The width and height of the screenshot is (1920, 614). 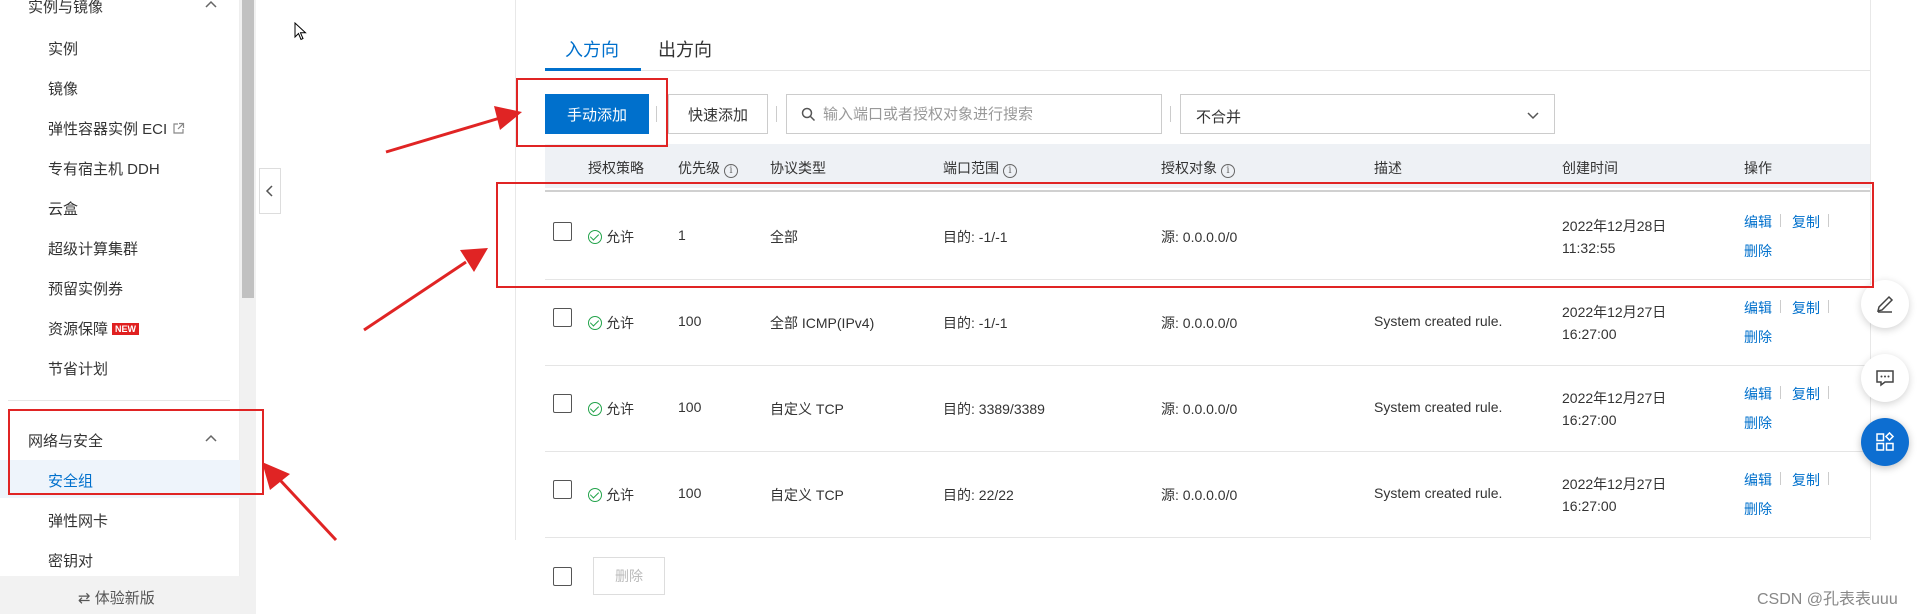 I want to click on column-header-actions: 操作, so click(x=1758, y=168).